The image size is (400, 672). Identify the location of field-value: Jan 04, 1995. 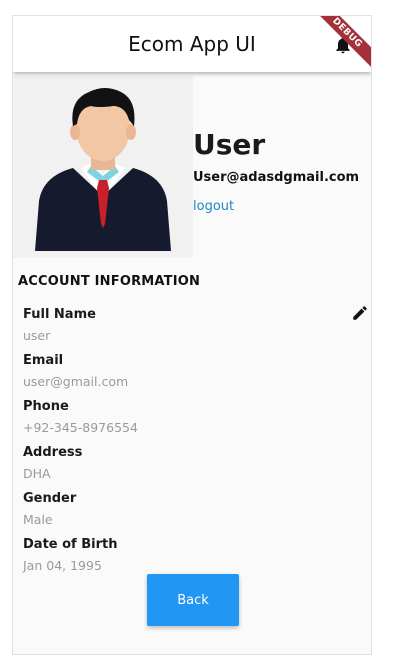
(62, 565).